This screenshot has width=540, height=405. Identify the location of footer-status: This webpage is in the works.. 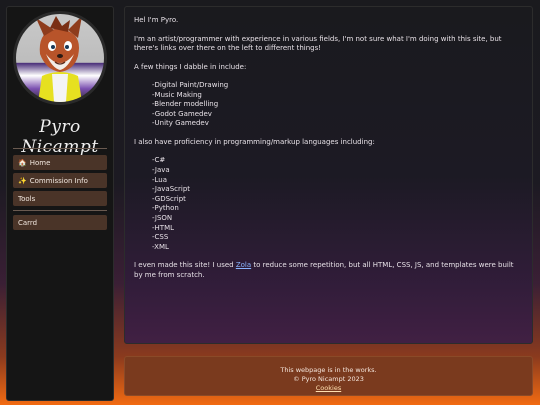
(328, 370).